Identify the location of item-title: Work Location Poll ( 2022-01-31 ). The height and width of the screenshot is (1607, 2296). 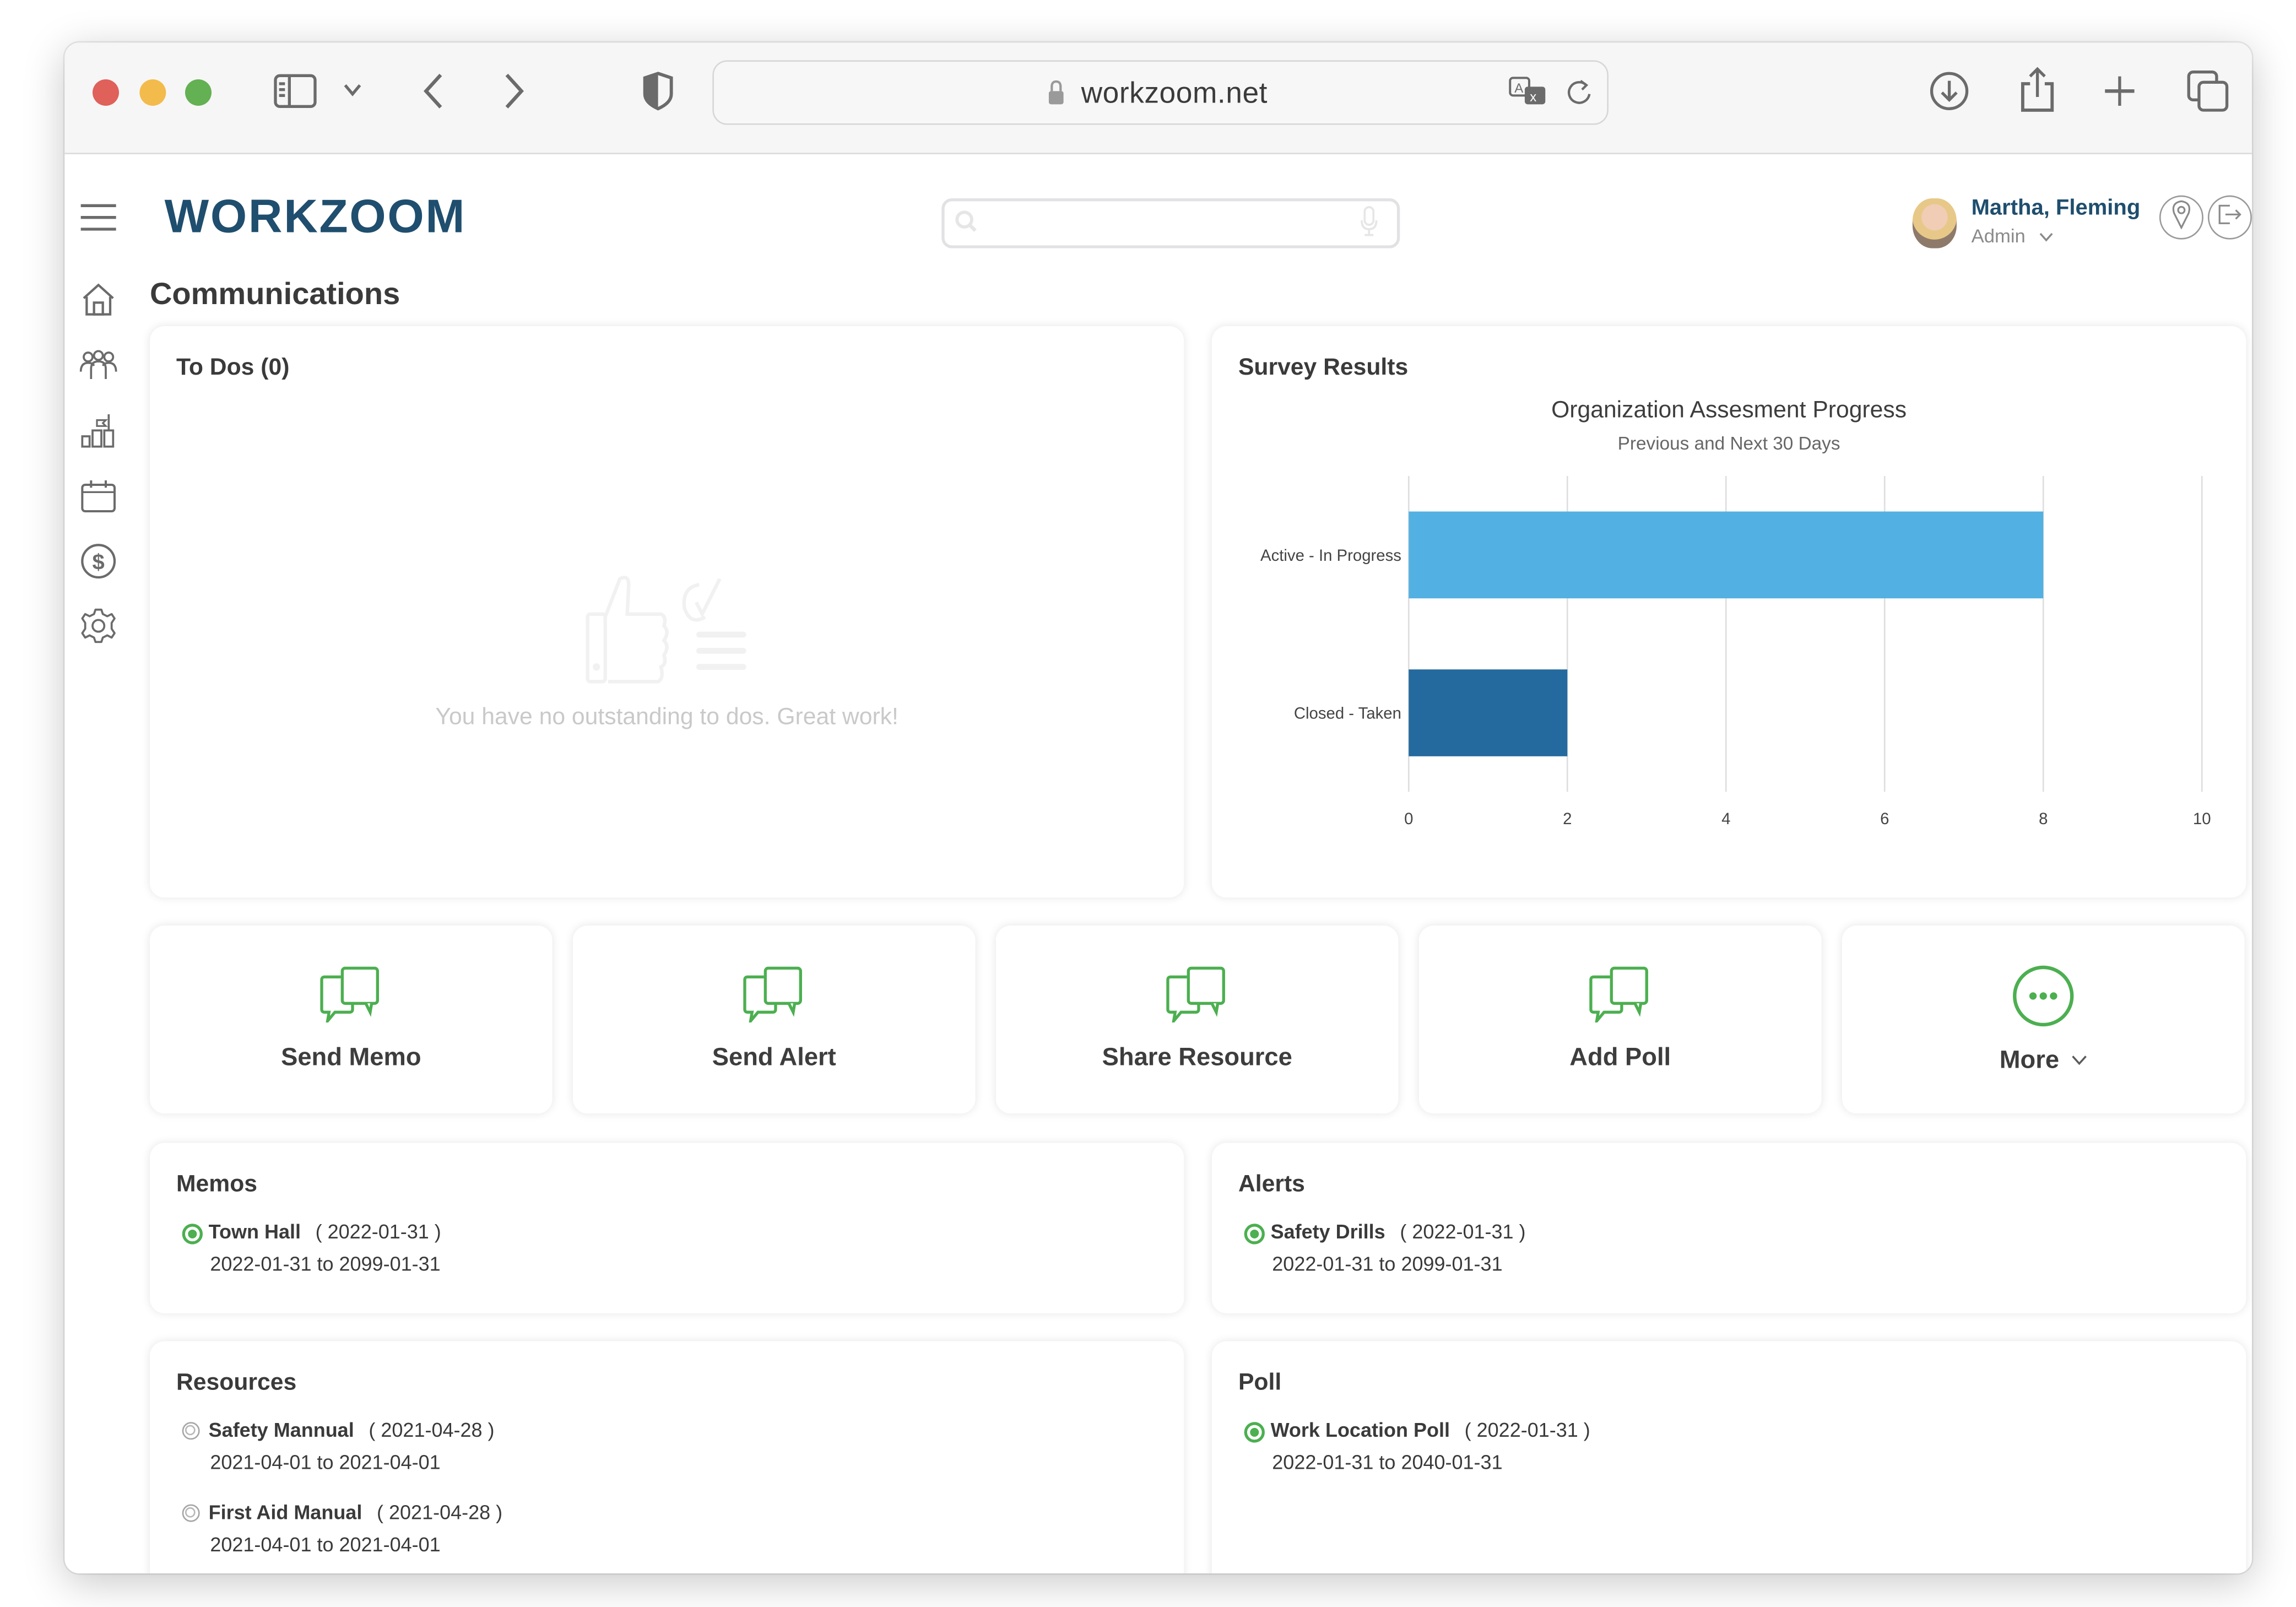
(1430, 1430).